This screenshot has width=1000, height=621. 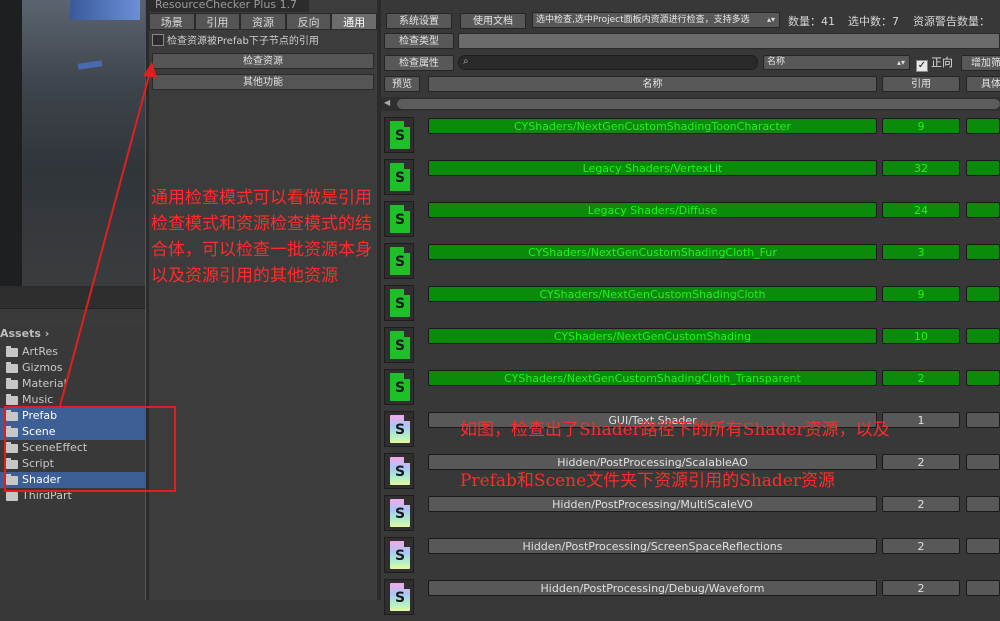 I want to click on result-row: Legacy Shaders/VertexLit 32, so click(x=690, y=180).